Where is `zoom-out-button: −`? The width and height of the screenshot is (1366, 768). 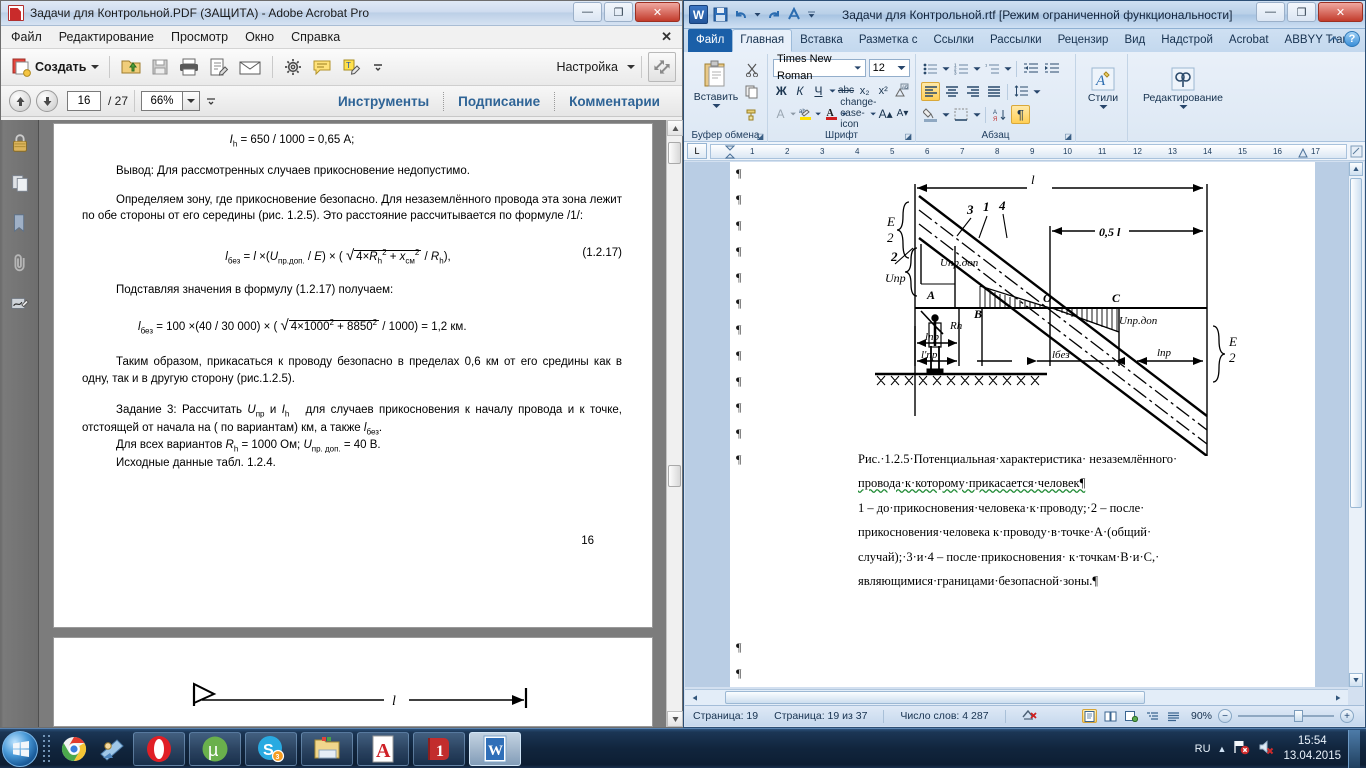
zoom-out-button: − is located at coordinates (1225, 716).